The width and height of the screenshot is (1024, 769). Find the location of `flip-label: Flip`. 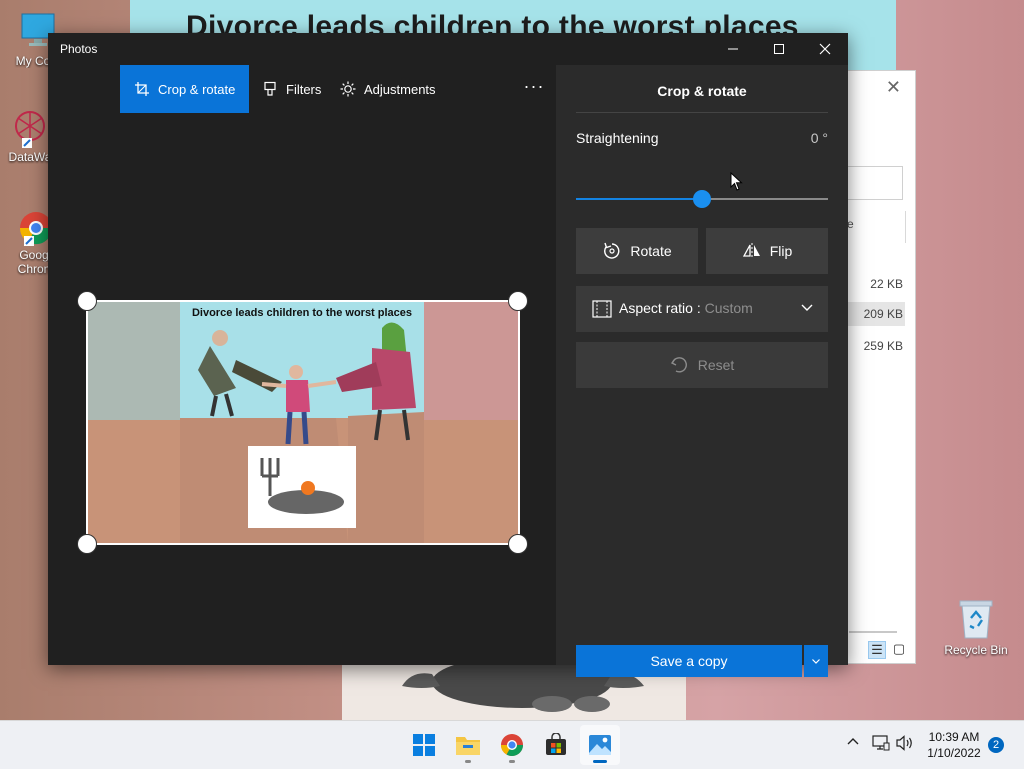

flip-label: Flip is located at coordinates (781, 251).